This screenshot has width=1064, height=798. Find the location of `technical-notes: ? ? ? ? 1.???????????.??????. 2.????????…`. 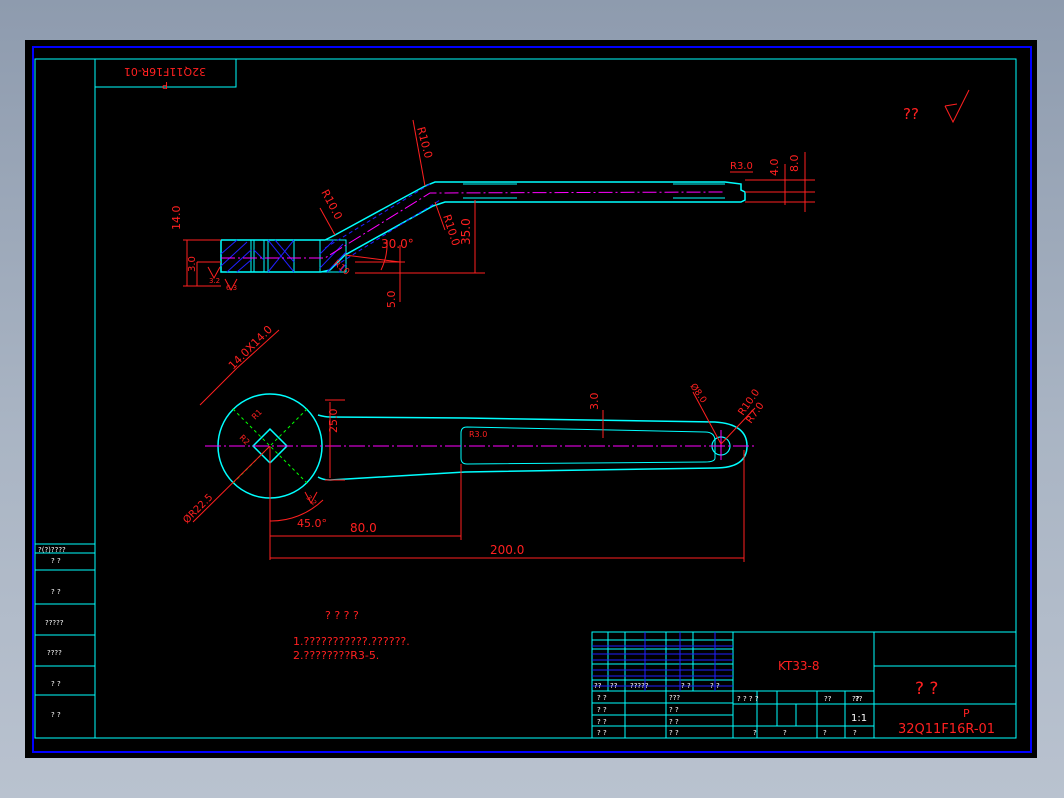

technical-notes: ? ? ? ? 1.???????????.??????. 2.????????… is located at coordinates (351, 635).